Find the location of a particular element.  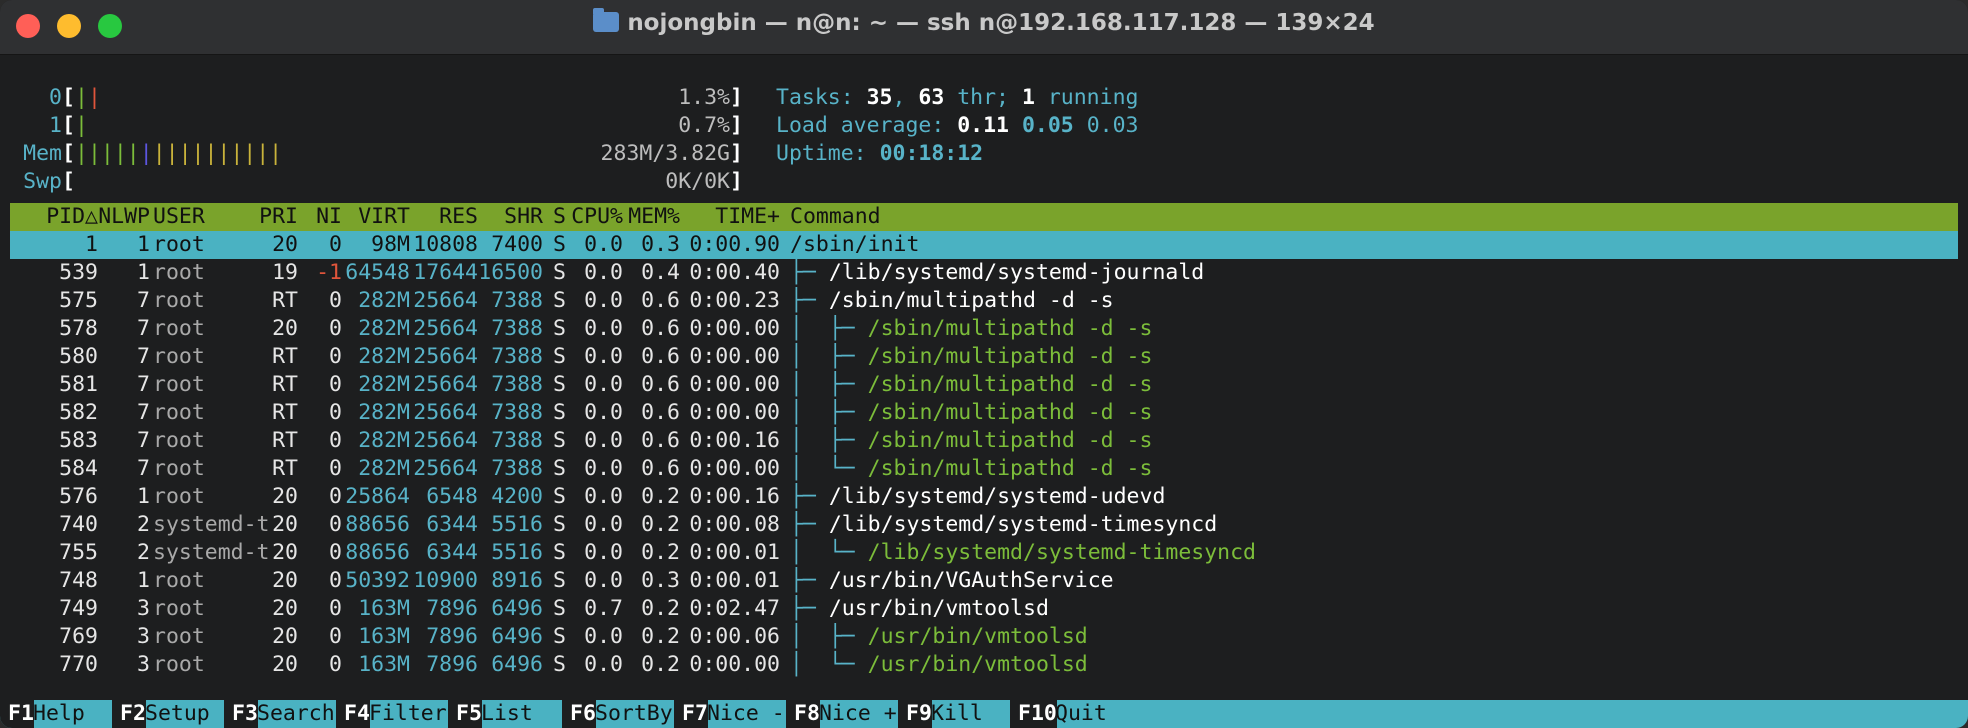

function-key-f5: F5 is located at coordinates (465, 714).